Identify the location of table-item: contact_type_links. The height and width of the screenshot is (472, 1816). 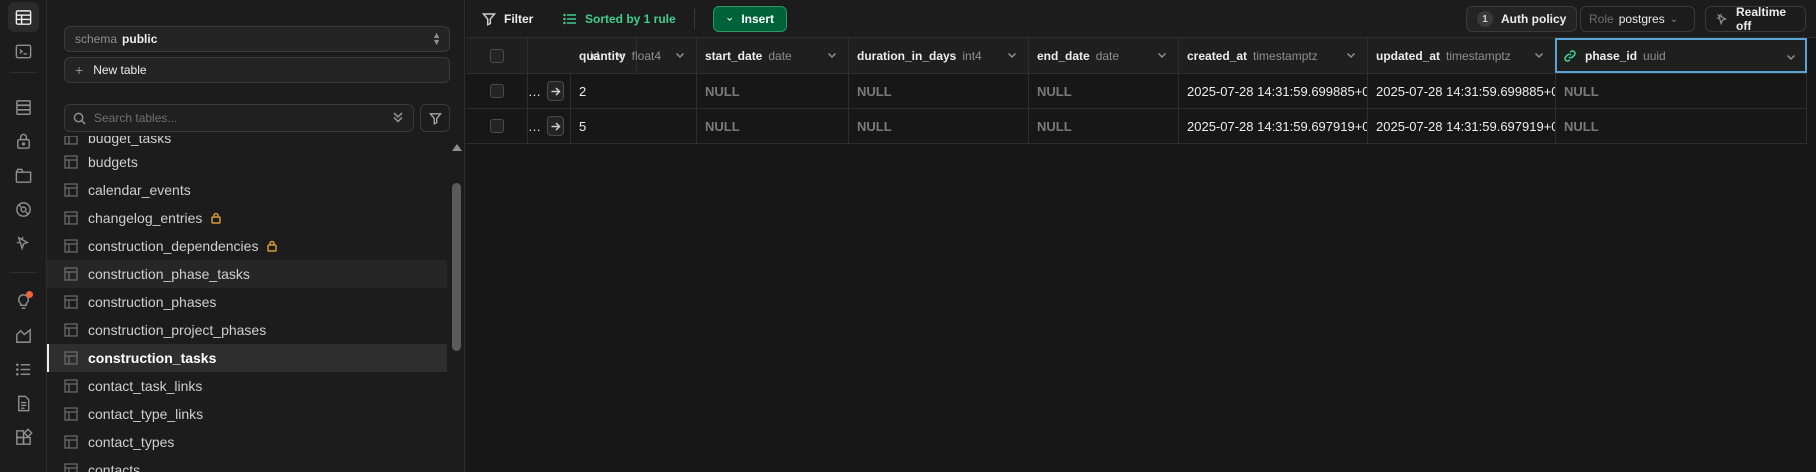
(247, 414).